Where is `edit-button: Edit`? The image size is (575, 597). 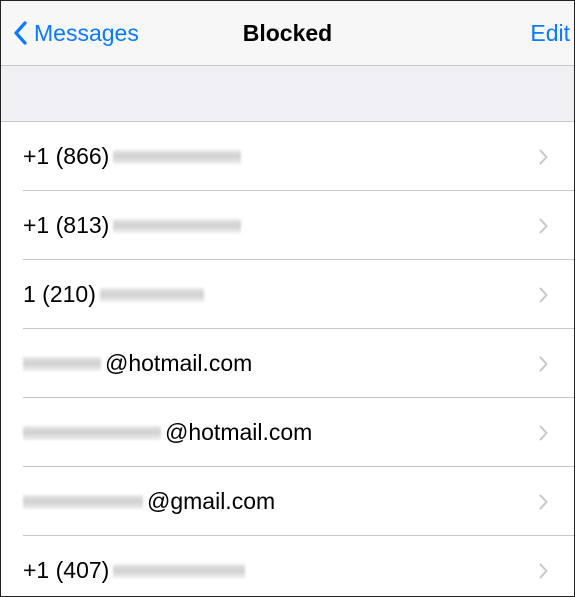
edit-button: Edit is located at coordinates (550, 33).